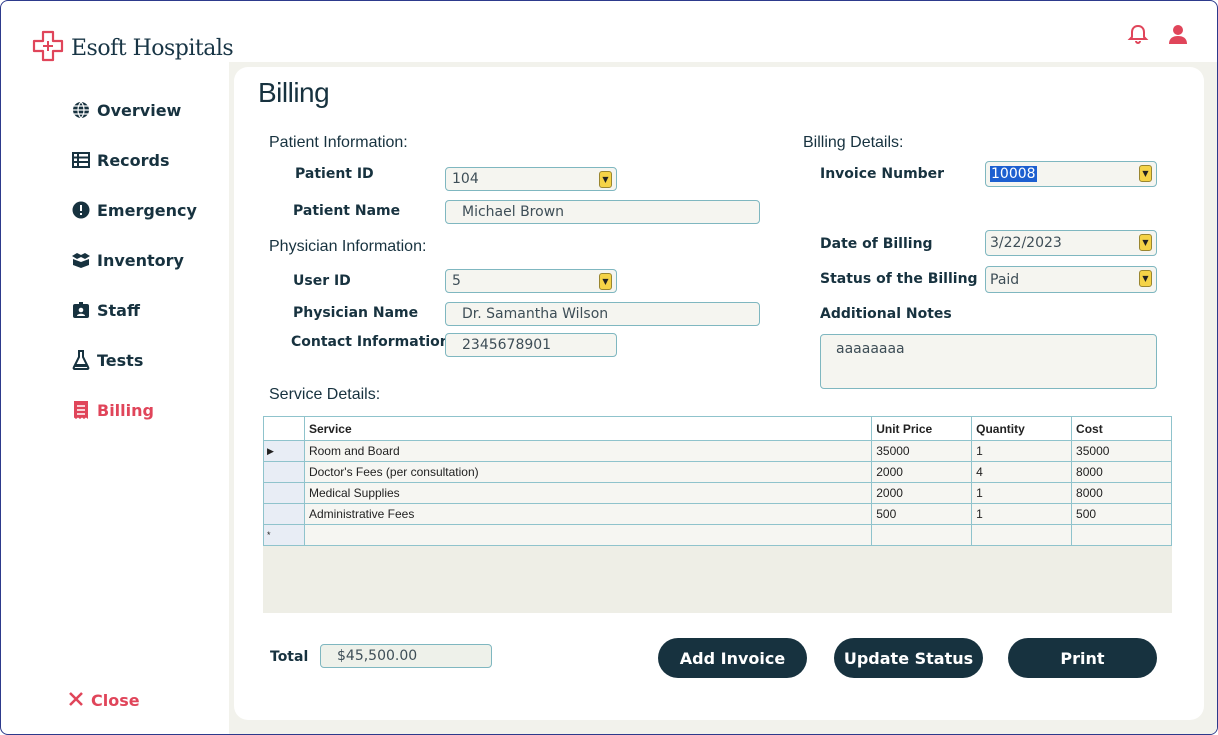  Describe the element at coordinates (334, 174) in the screenshot. I see `patient-id-label: Patient ID` at that location.